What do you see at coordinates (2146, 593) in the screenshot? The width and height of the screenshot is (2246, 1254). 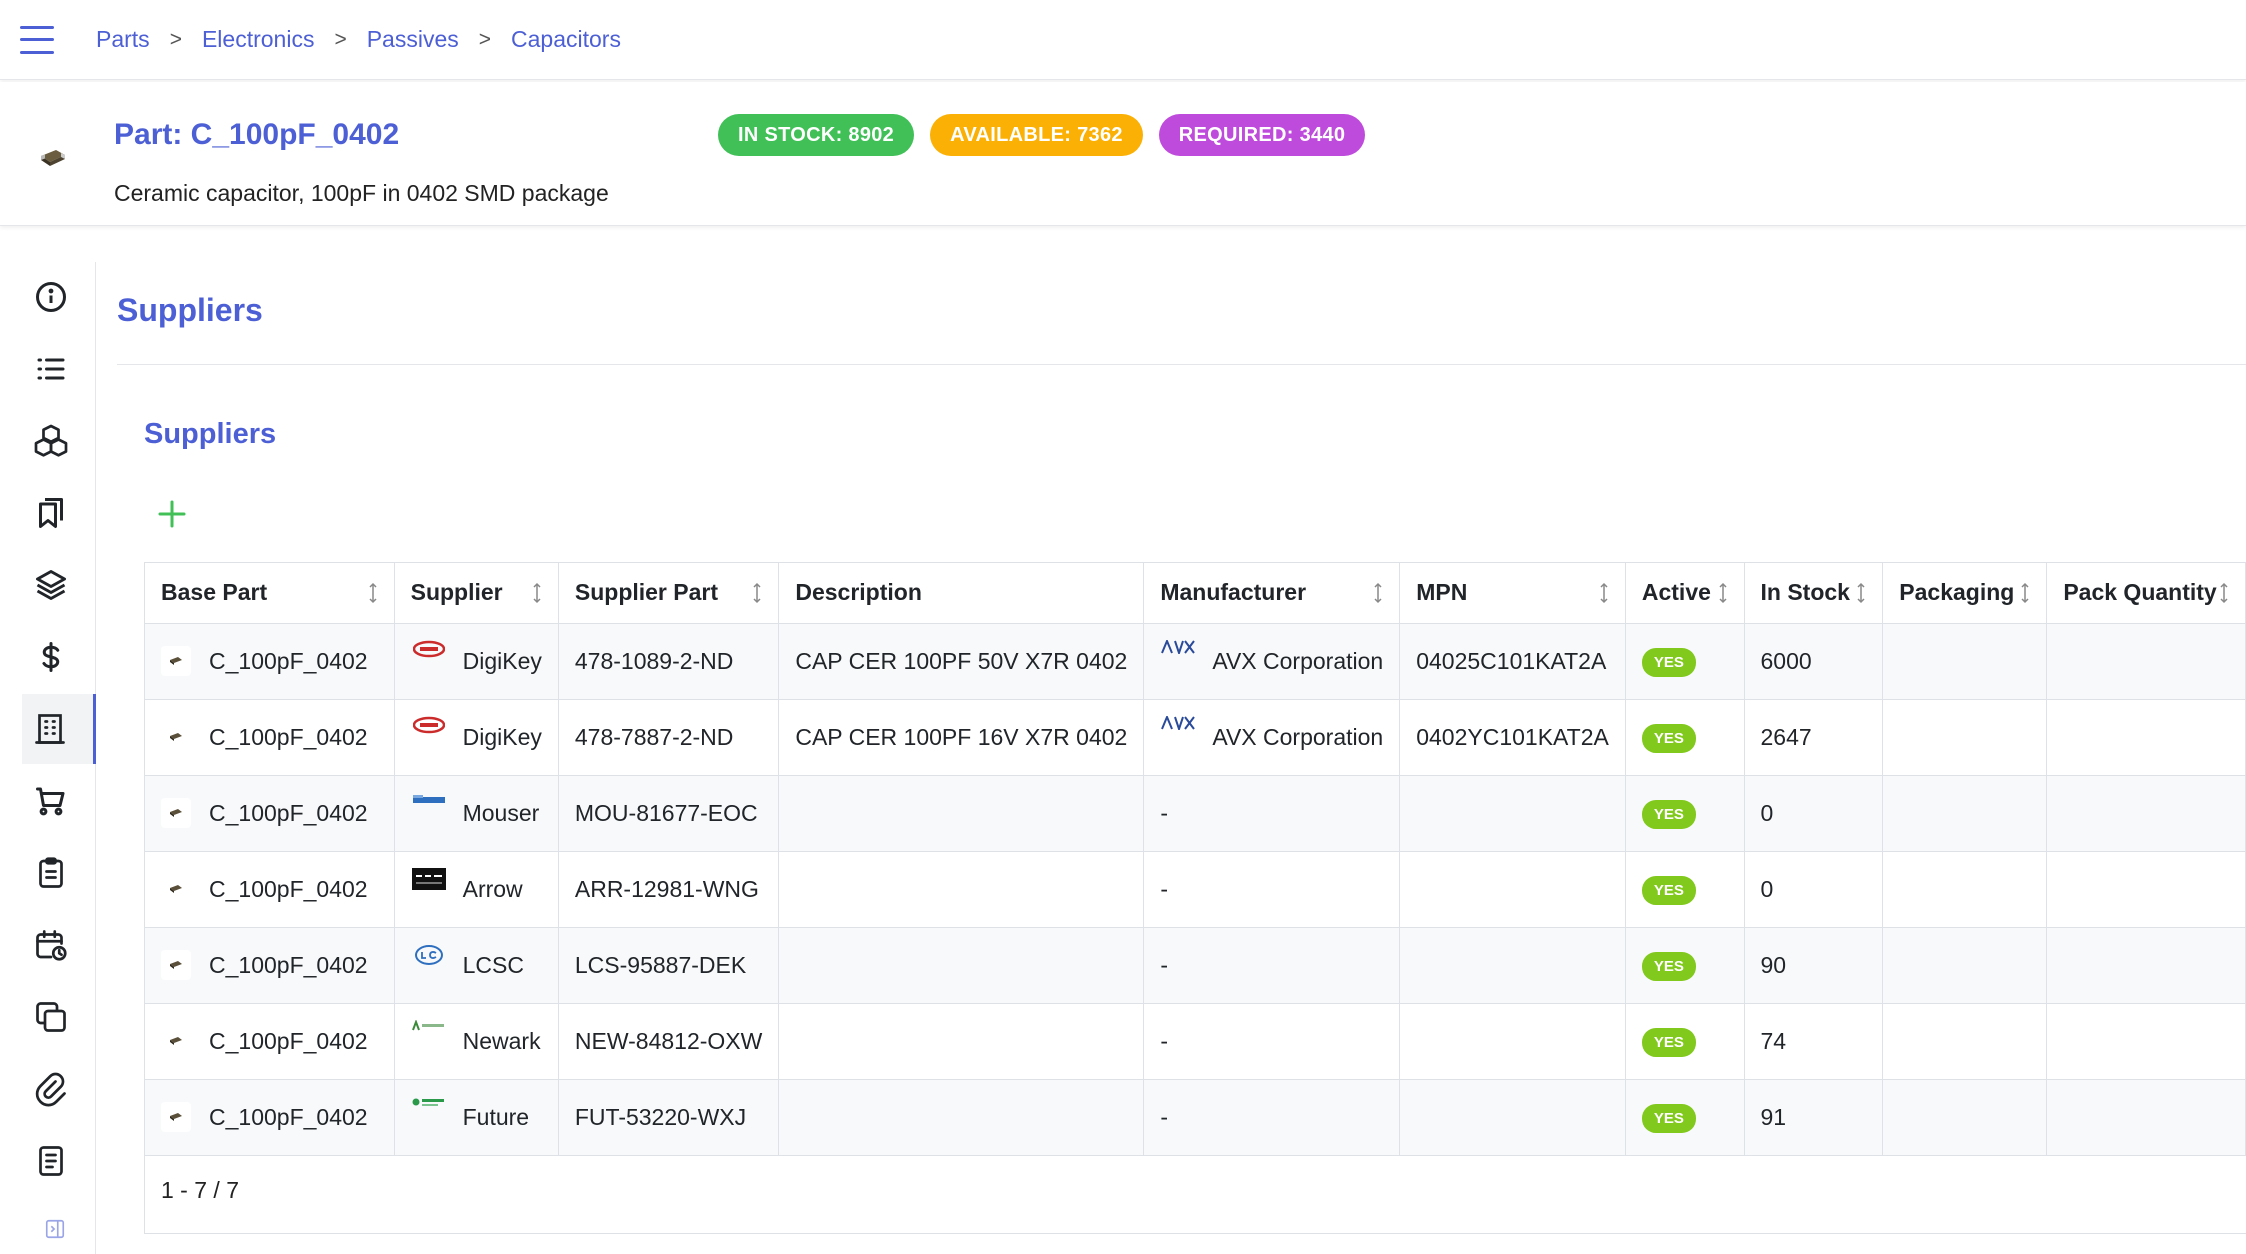 I see `column-header-pack-quantity: Pack Quantity` at bounding box center [2146, 593].